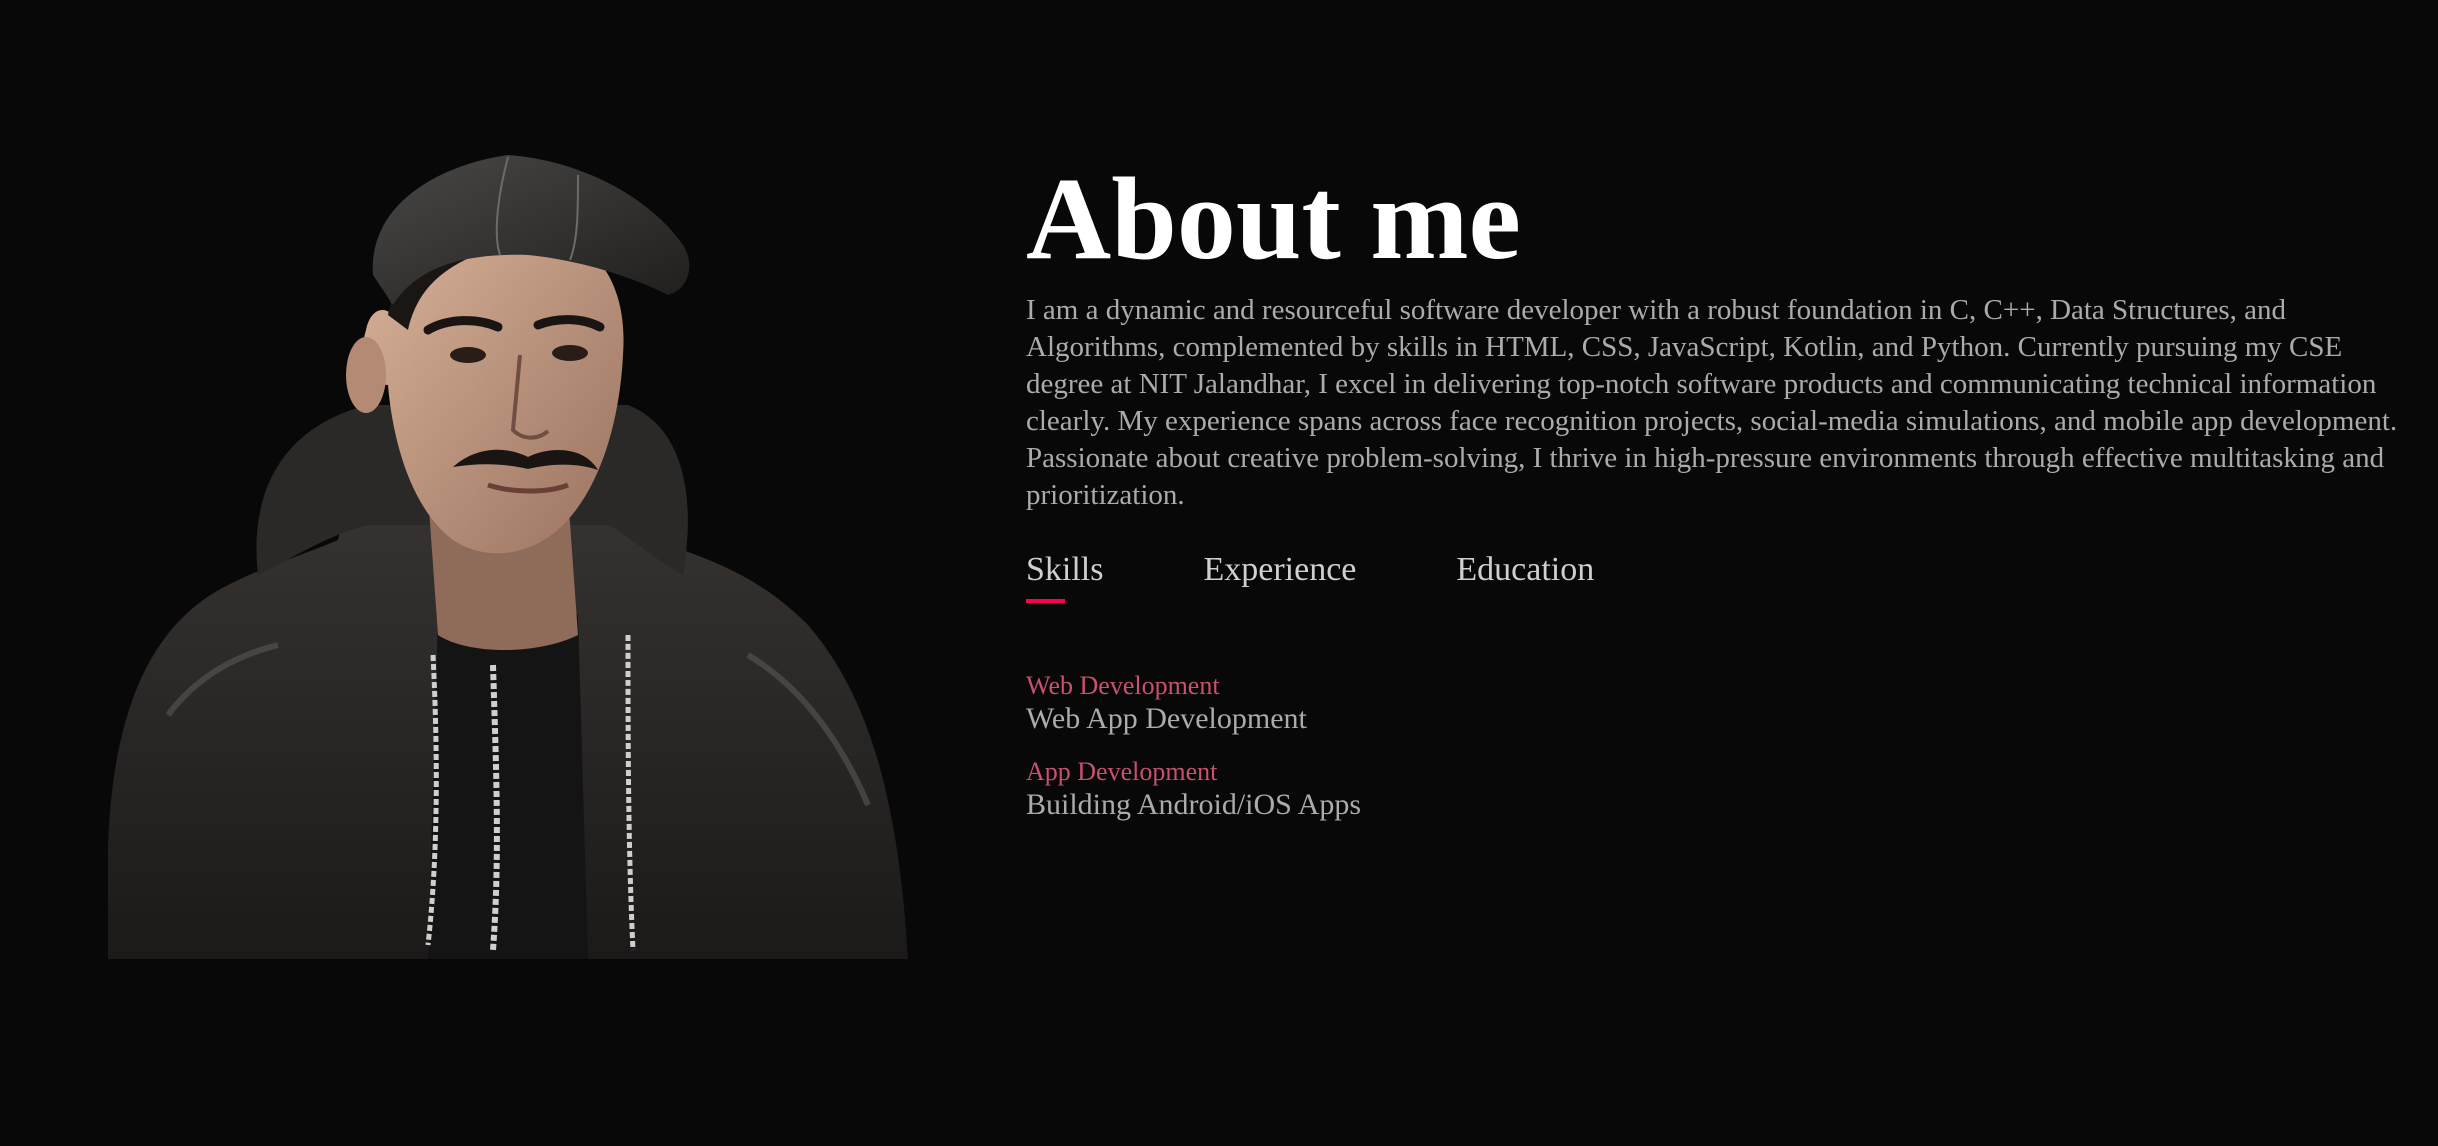  Describe the element at coordinates (1279, 577) in the screenshot. I see `tab-experience: Experience` at that location.